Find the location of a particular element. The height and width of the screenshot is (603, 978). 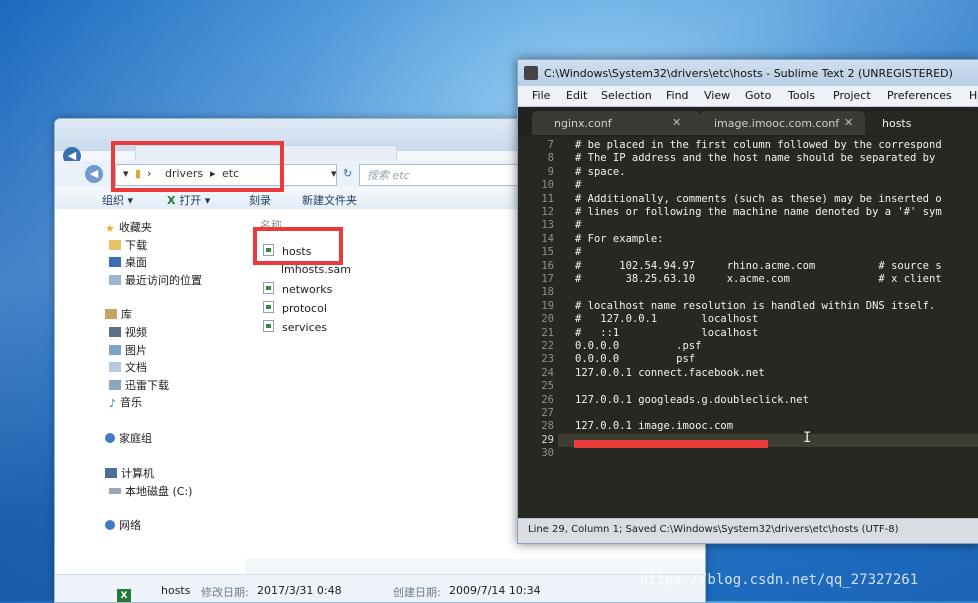

address-dropdown-icon: ▾ is located at coordinates (334, 173).